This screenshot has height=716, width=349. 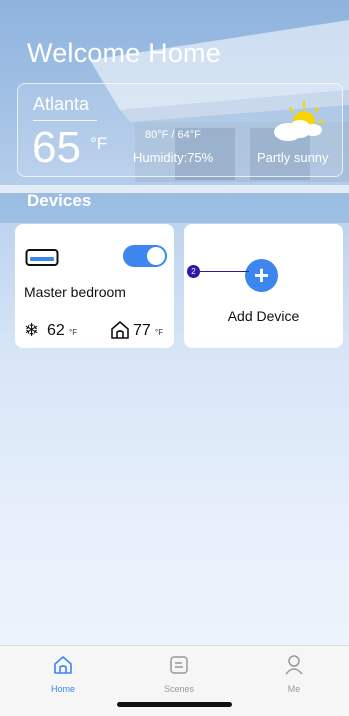 I want to click on tab-home: Home, so click(x=63, y=674).